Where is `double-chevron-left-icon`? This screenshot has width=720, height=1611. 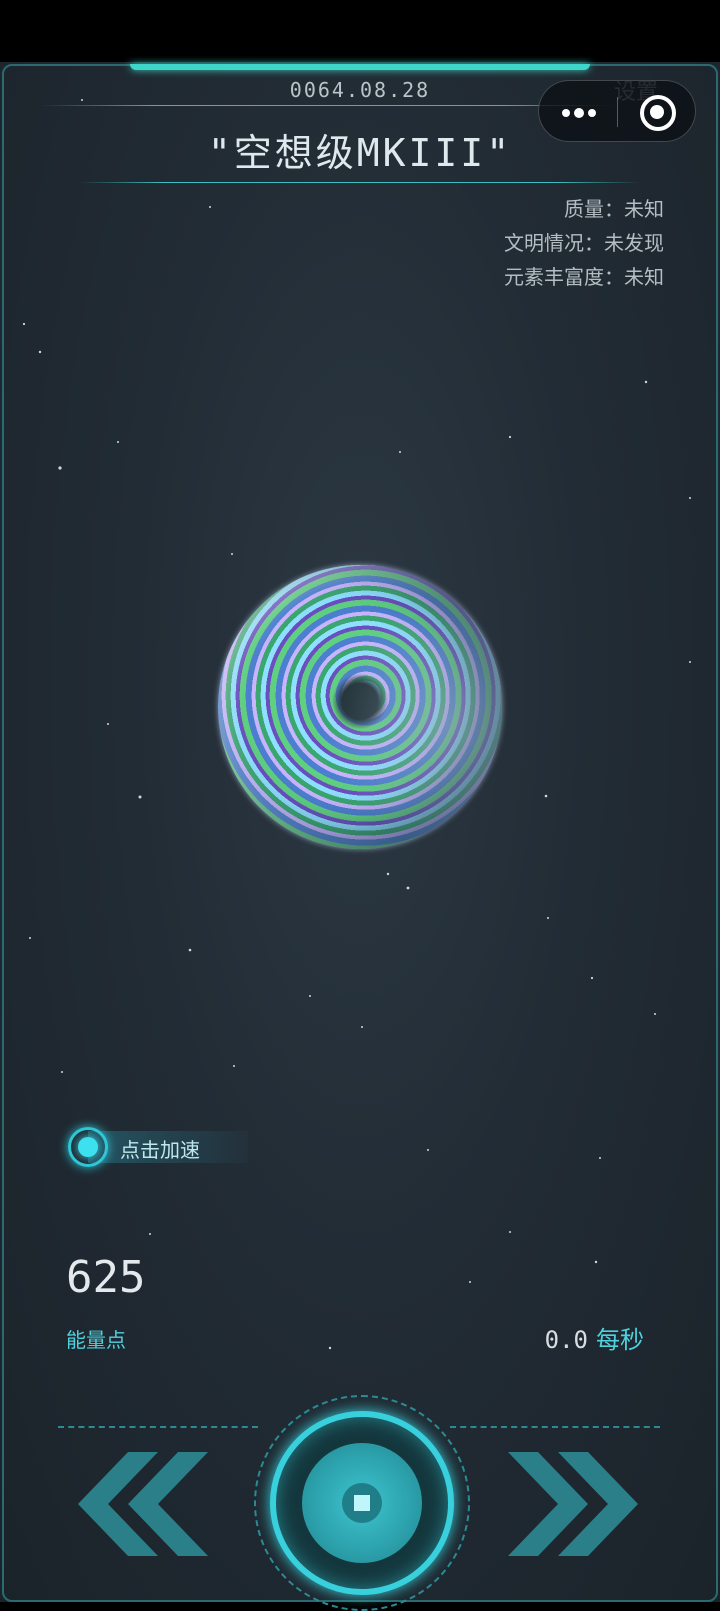
double-chevron-left-icon is located at coordinates (143, 1504).